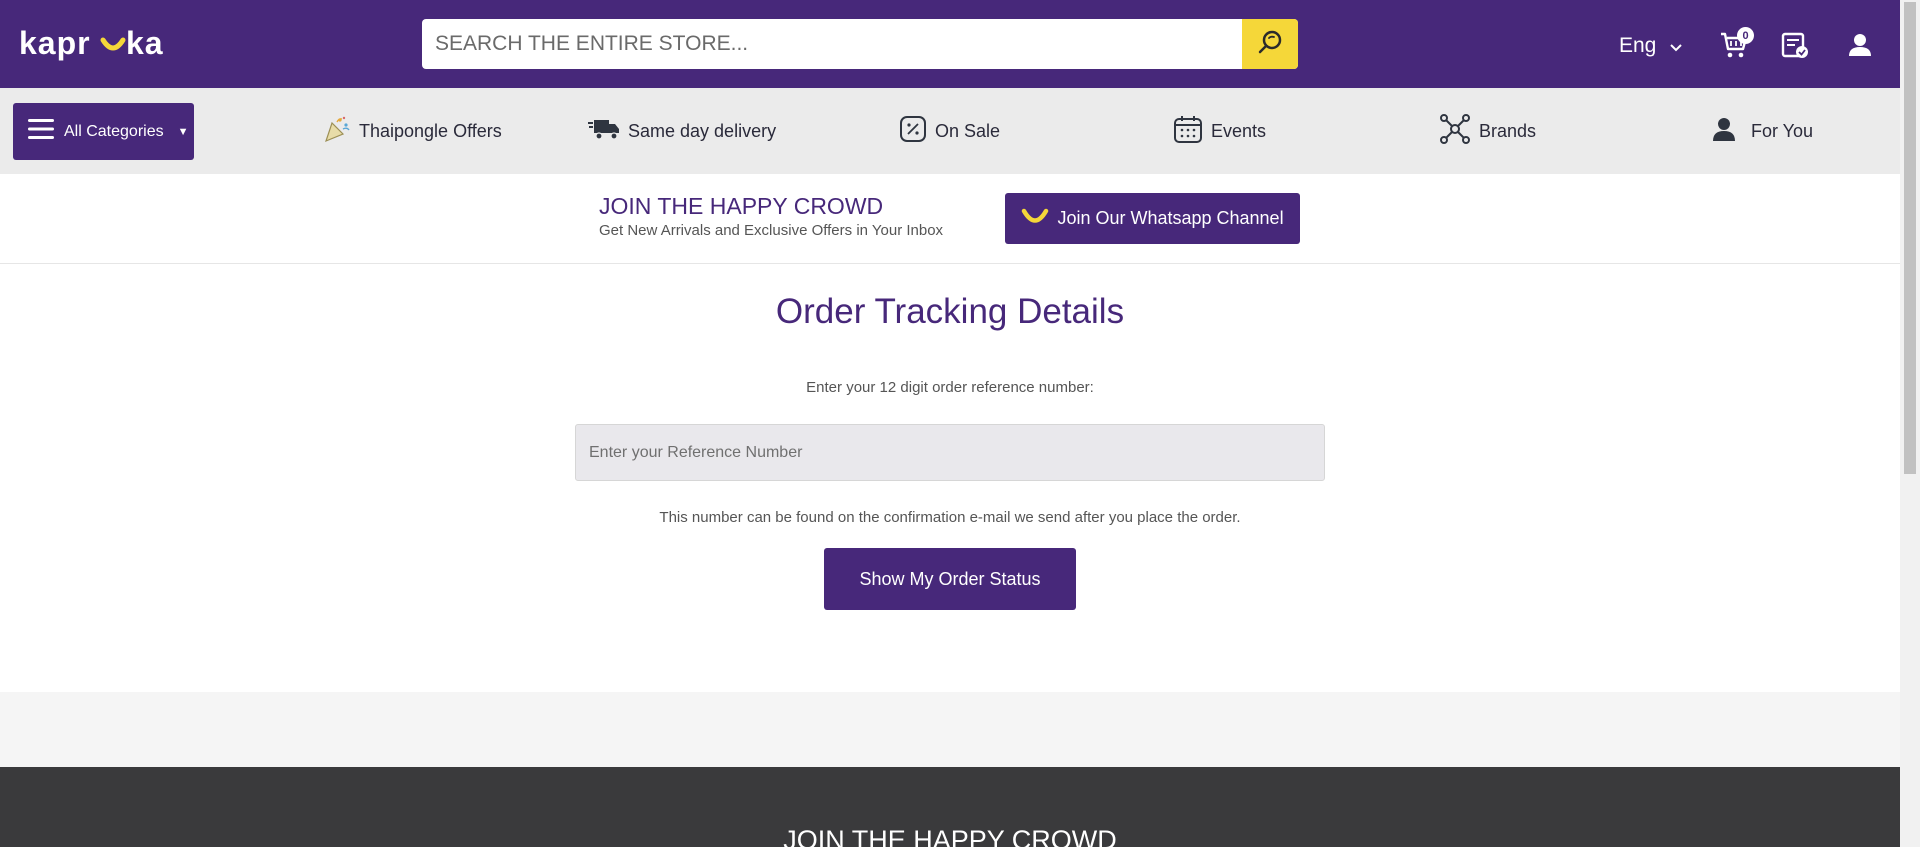  Describe the element at coordinates (832, 44) in the screenshot. I see `search-input` at that location.